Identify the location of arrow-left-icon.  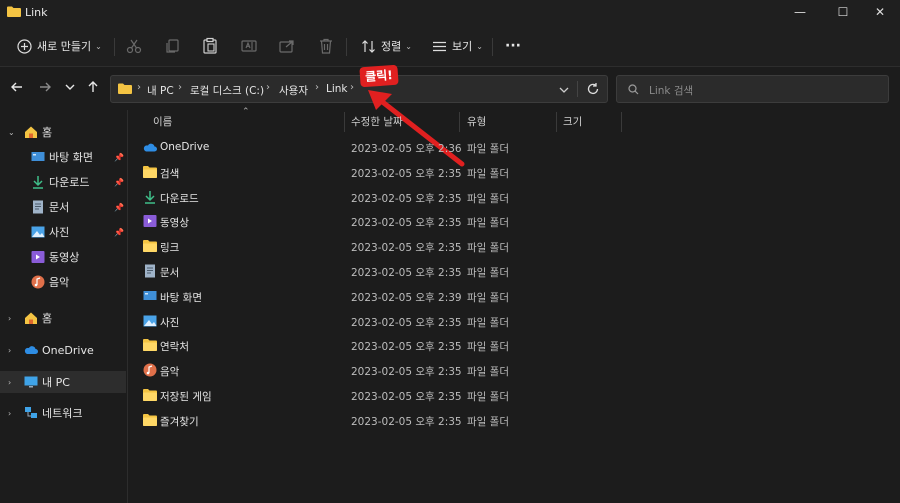
(16, 87).